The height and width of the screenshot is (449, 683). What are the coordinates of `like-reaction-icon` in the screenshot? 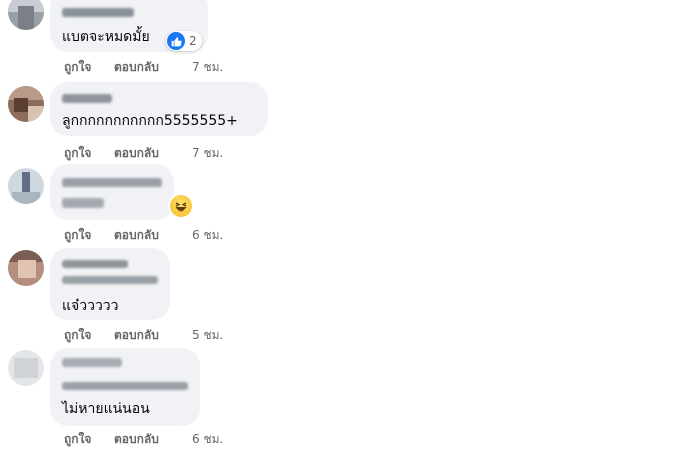 It's located at (176, 41).